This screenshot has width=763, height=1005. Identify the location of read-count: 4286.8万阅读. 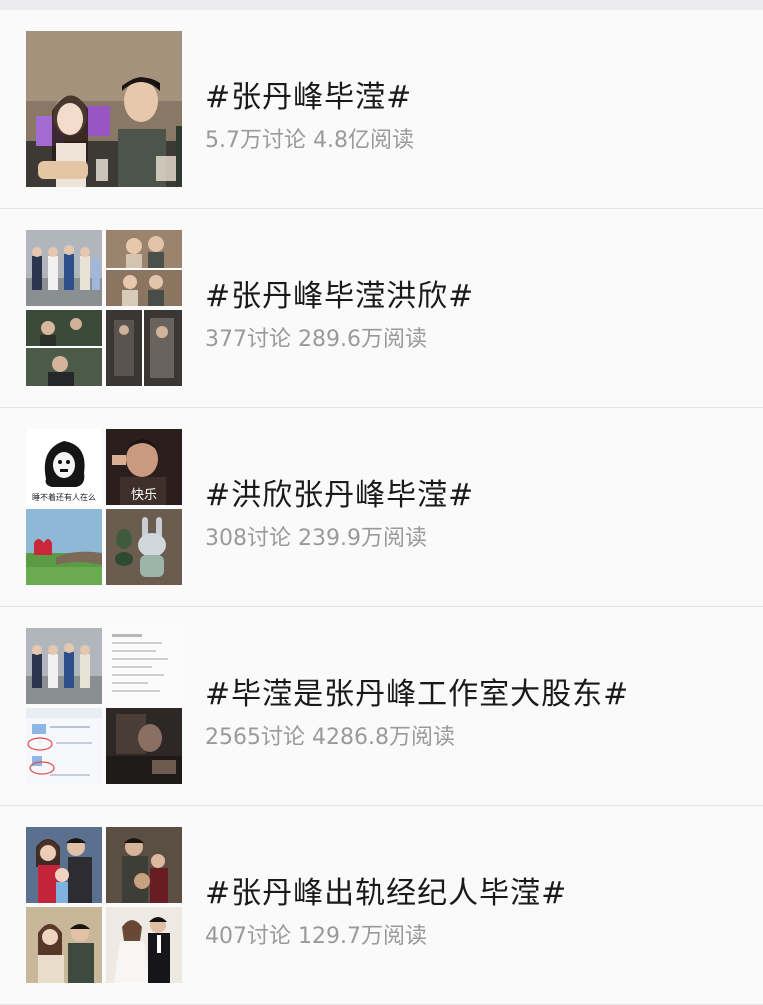
(383, 737).